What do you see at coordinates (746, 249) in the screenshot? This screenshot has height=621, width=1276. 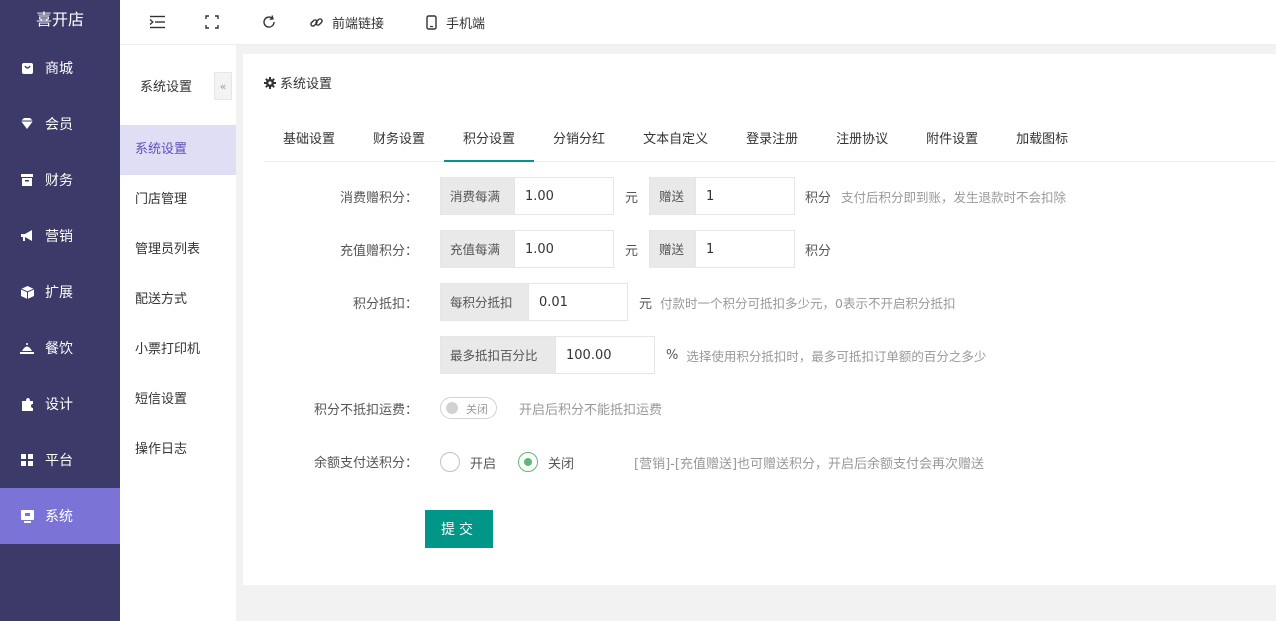 I see `recharge-give-input` at bounding box center [746, 249].